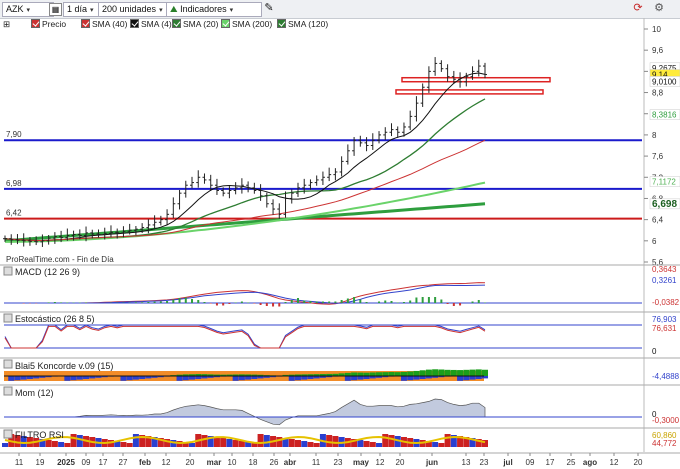 Image resolution: width=680 pixels, height=469 pixels. Describe the element at coordinates (60, 259) in the screenshot. I see `watermark: ProRealTime.com - Fin de Día` at that location.